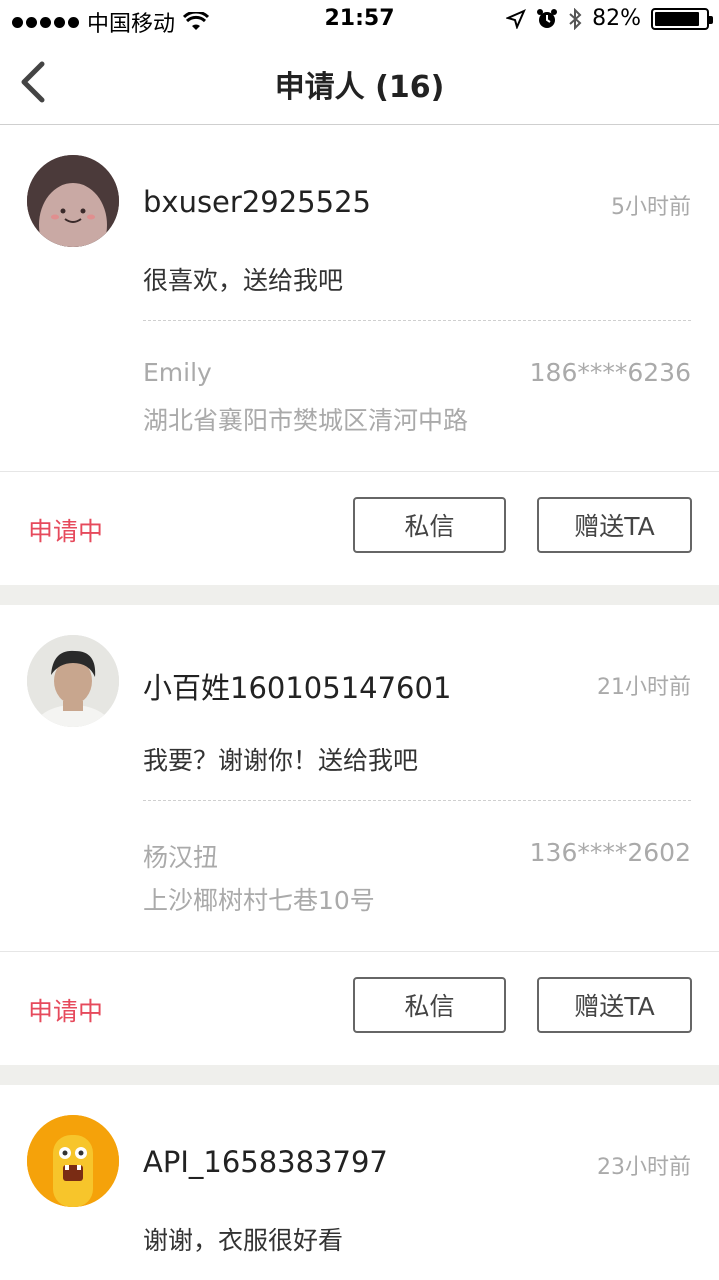 Image resolution: width=719 pixels, height=1280 pixels. What do you see at coordinates (575, 18) in the screenshot?
I see `bluetooth-icon` at bounding box center [575, 18].